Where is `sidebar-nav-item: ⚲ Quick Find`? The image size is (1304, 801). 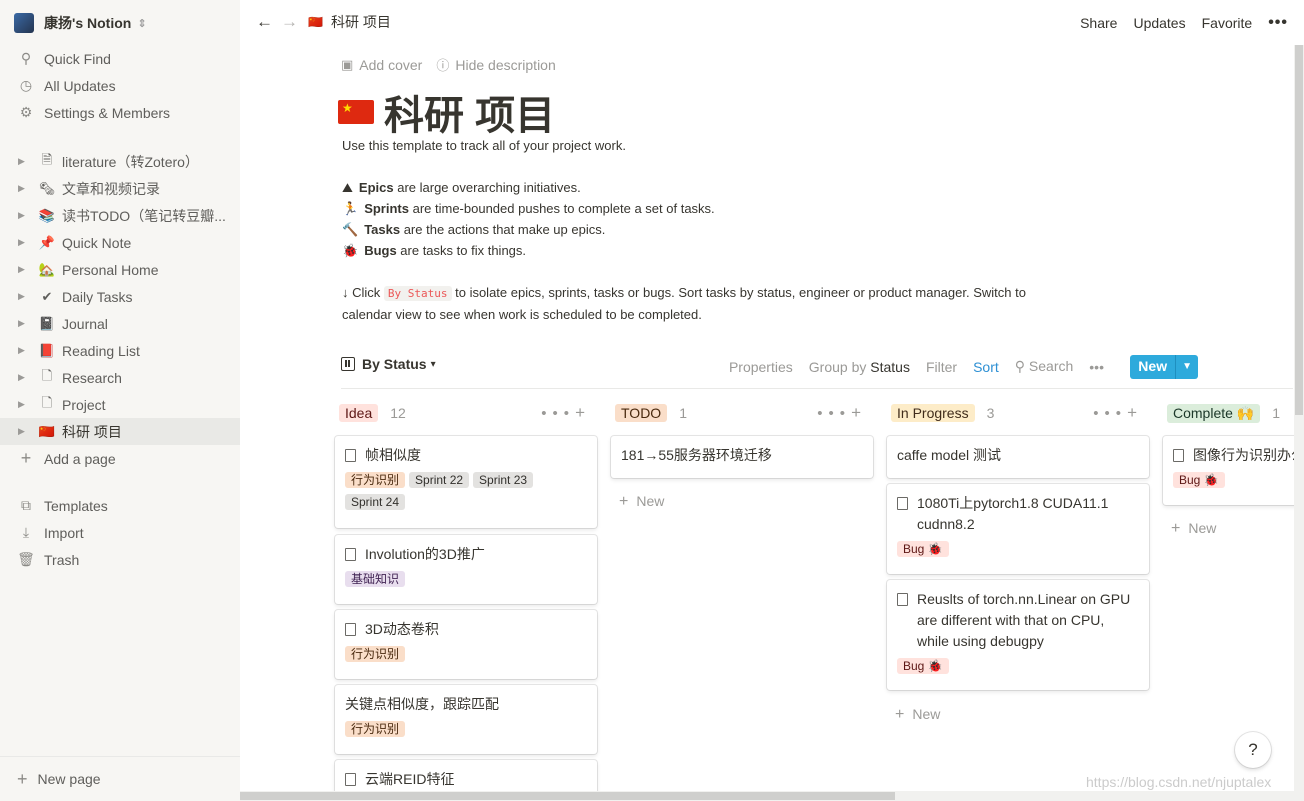 sidebar-nav-item: ⚲ Quick Find is located at coordinates (120, 58).